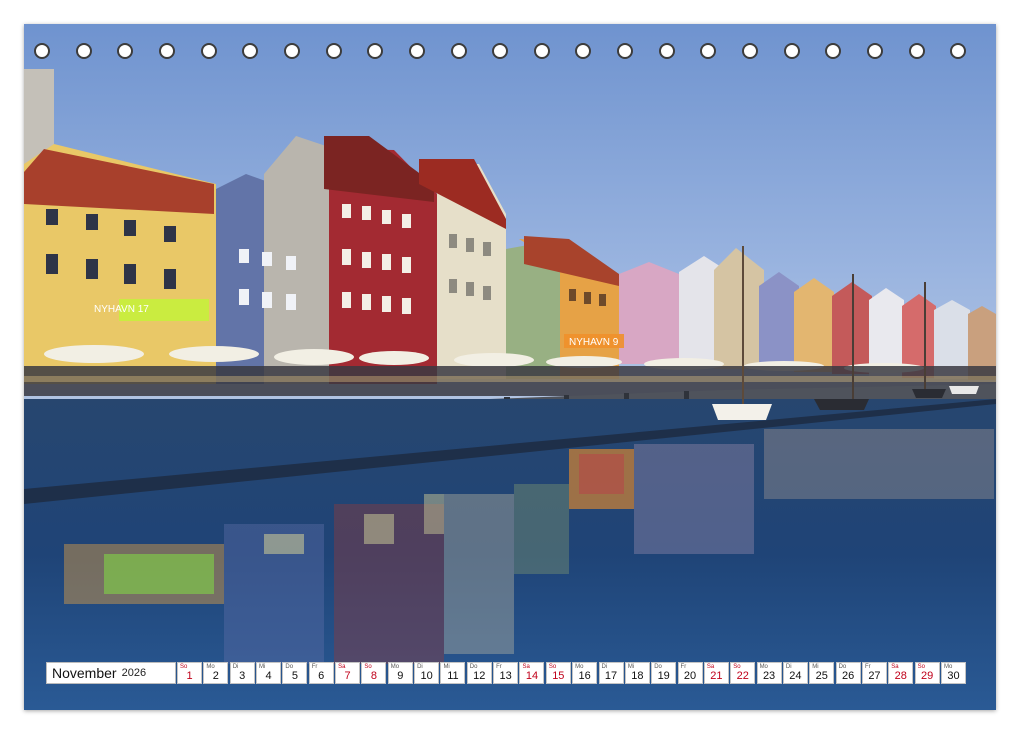 The width and height of the screenshot is (1020, 733). I want to click on day-cell: Fr 6, so click(321, 673).